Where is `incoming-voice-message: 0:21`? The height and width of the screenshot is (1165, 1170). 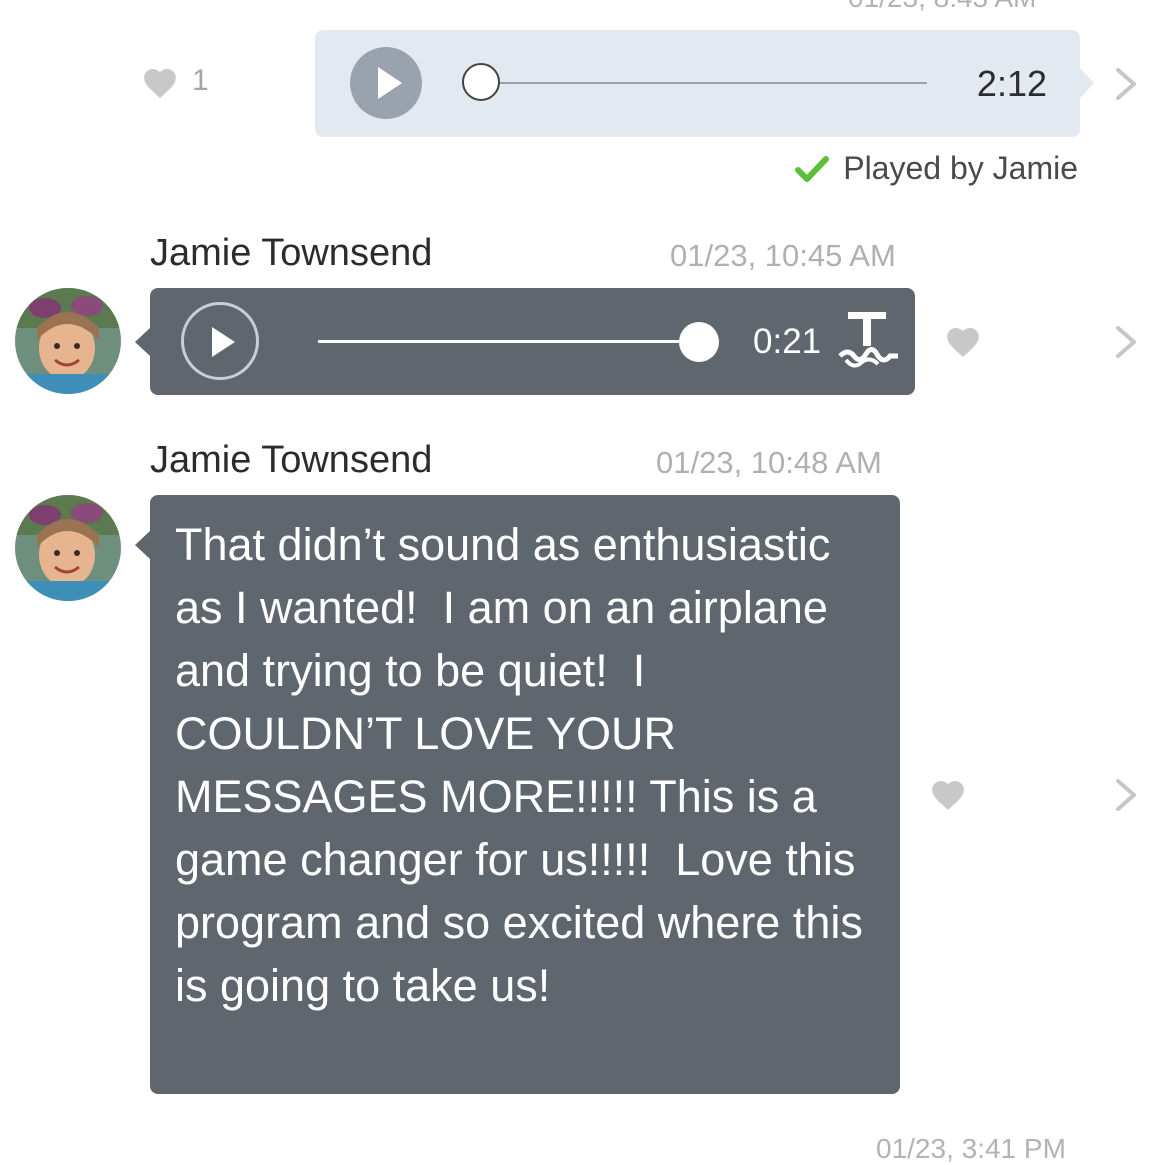 incoming-voice-message: 0:21 is located at coordinates (525, 341).